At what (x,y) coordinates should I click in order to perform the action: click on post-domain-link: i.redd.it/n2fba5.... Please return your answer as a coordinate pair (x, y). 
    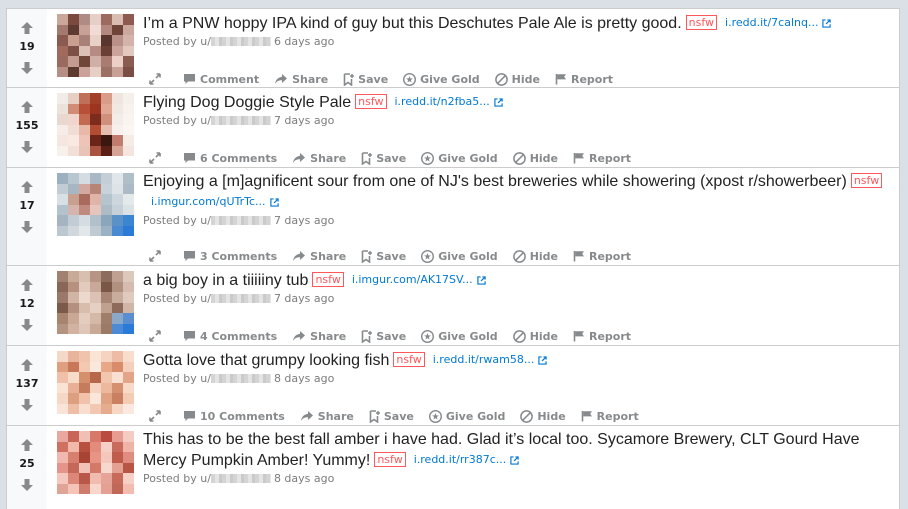
    Looking at the image, I should click on (442, 101).